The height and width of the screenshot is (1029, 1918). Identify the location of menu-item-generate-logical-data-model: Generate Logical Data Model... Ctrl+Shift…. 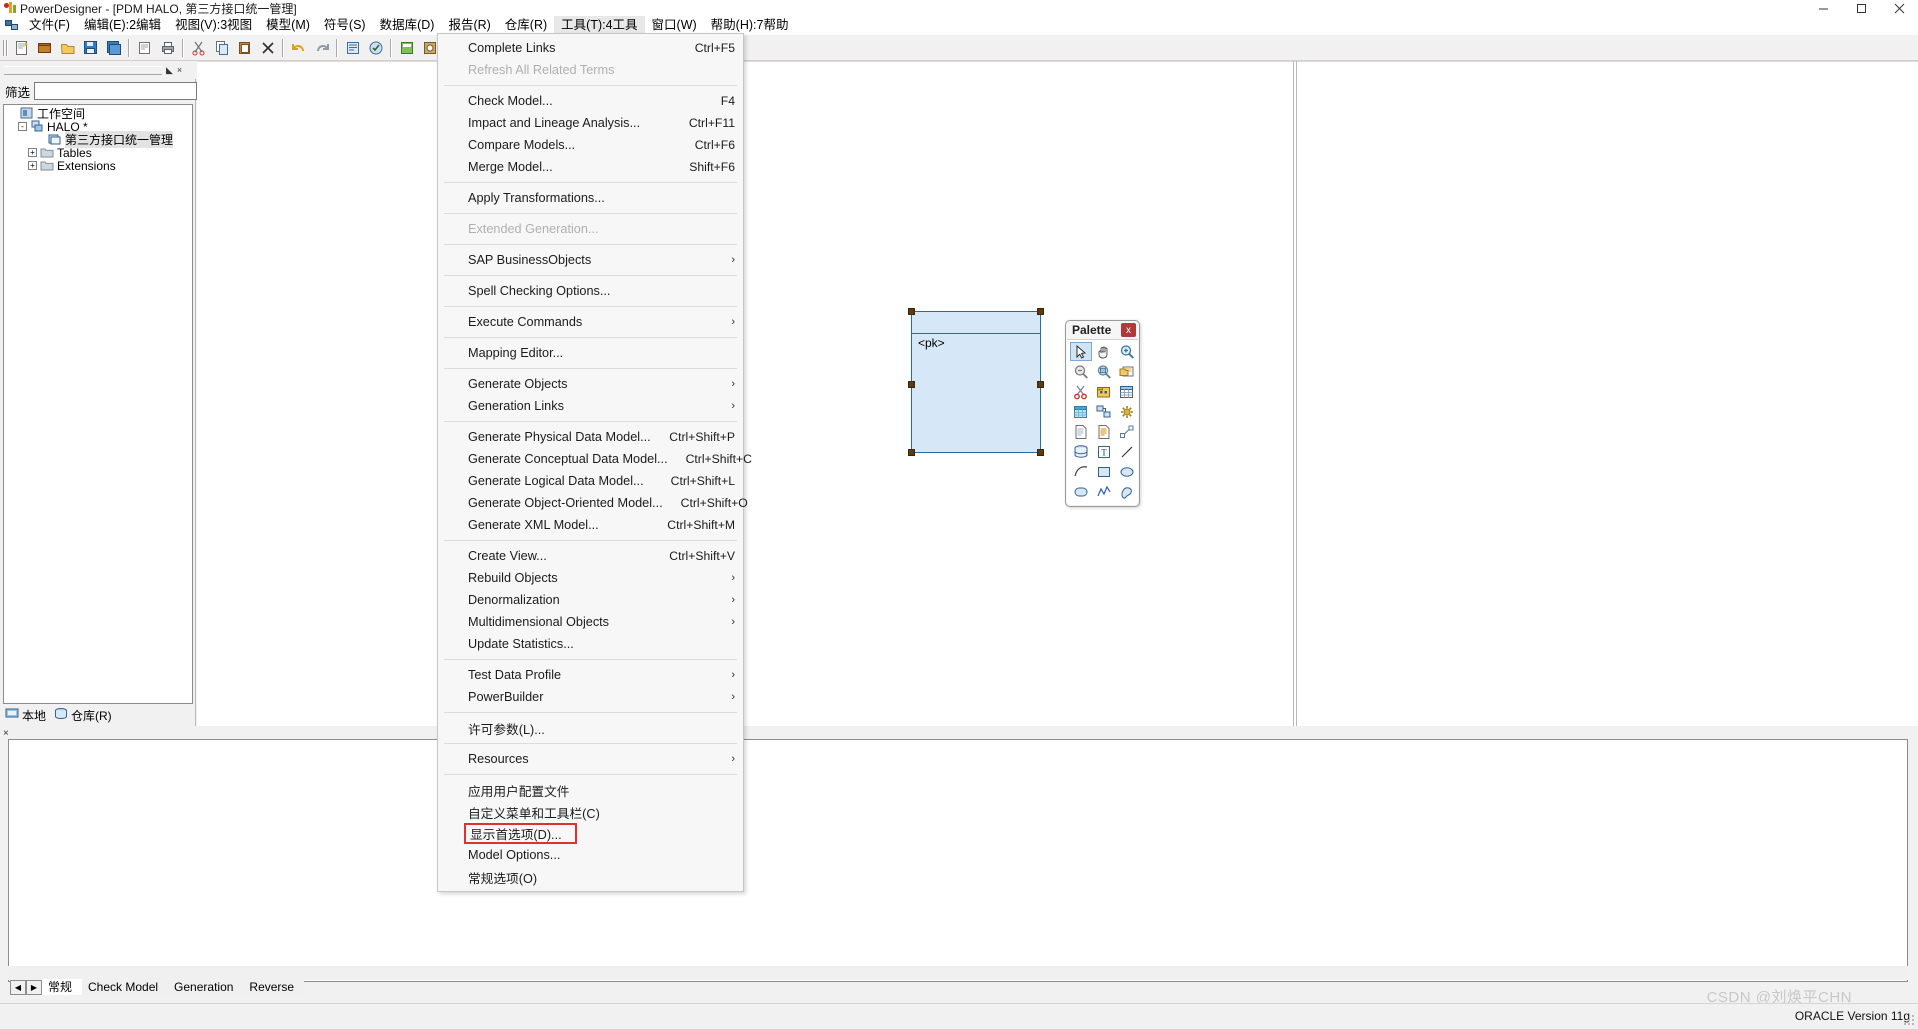
(590, 481).